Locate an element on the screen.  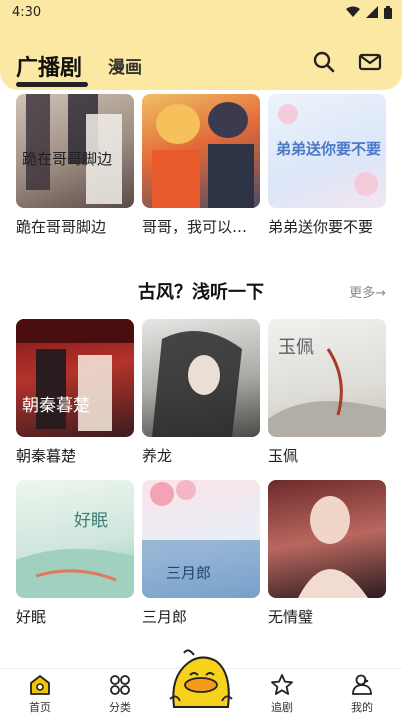
home-icon is located at coordinates (40, 685).